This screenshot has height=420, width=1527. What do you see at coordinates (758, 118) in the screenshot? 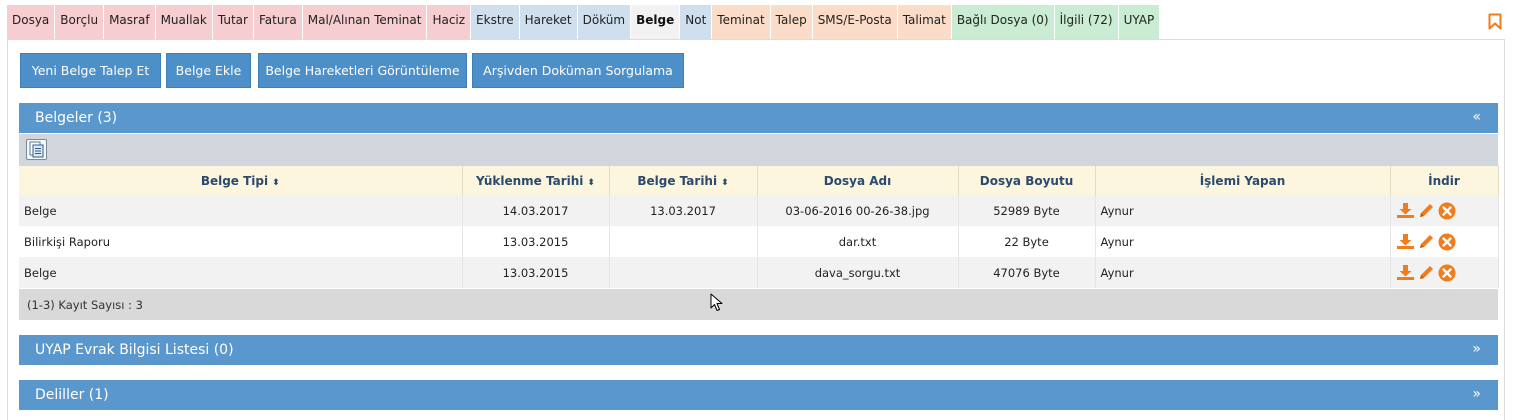
I see `documents-panel-header: Belgeler (3) «` at bounding box center [758, 118].